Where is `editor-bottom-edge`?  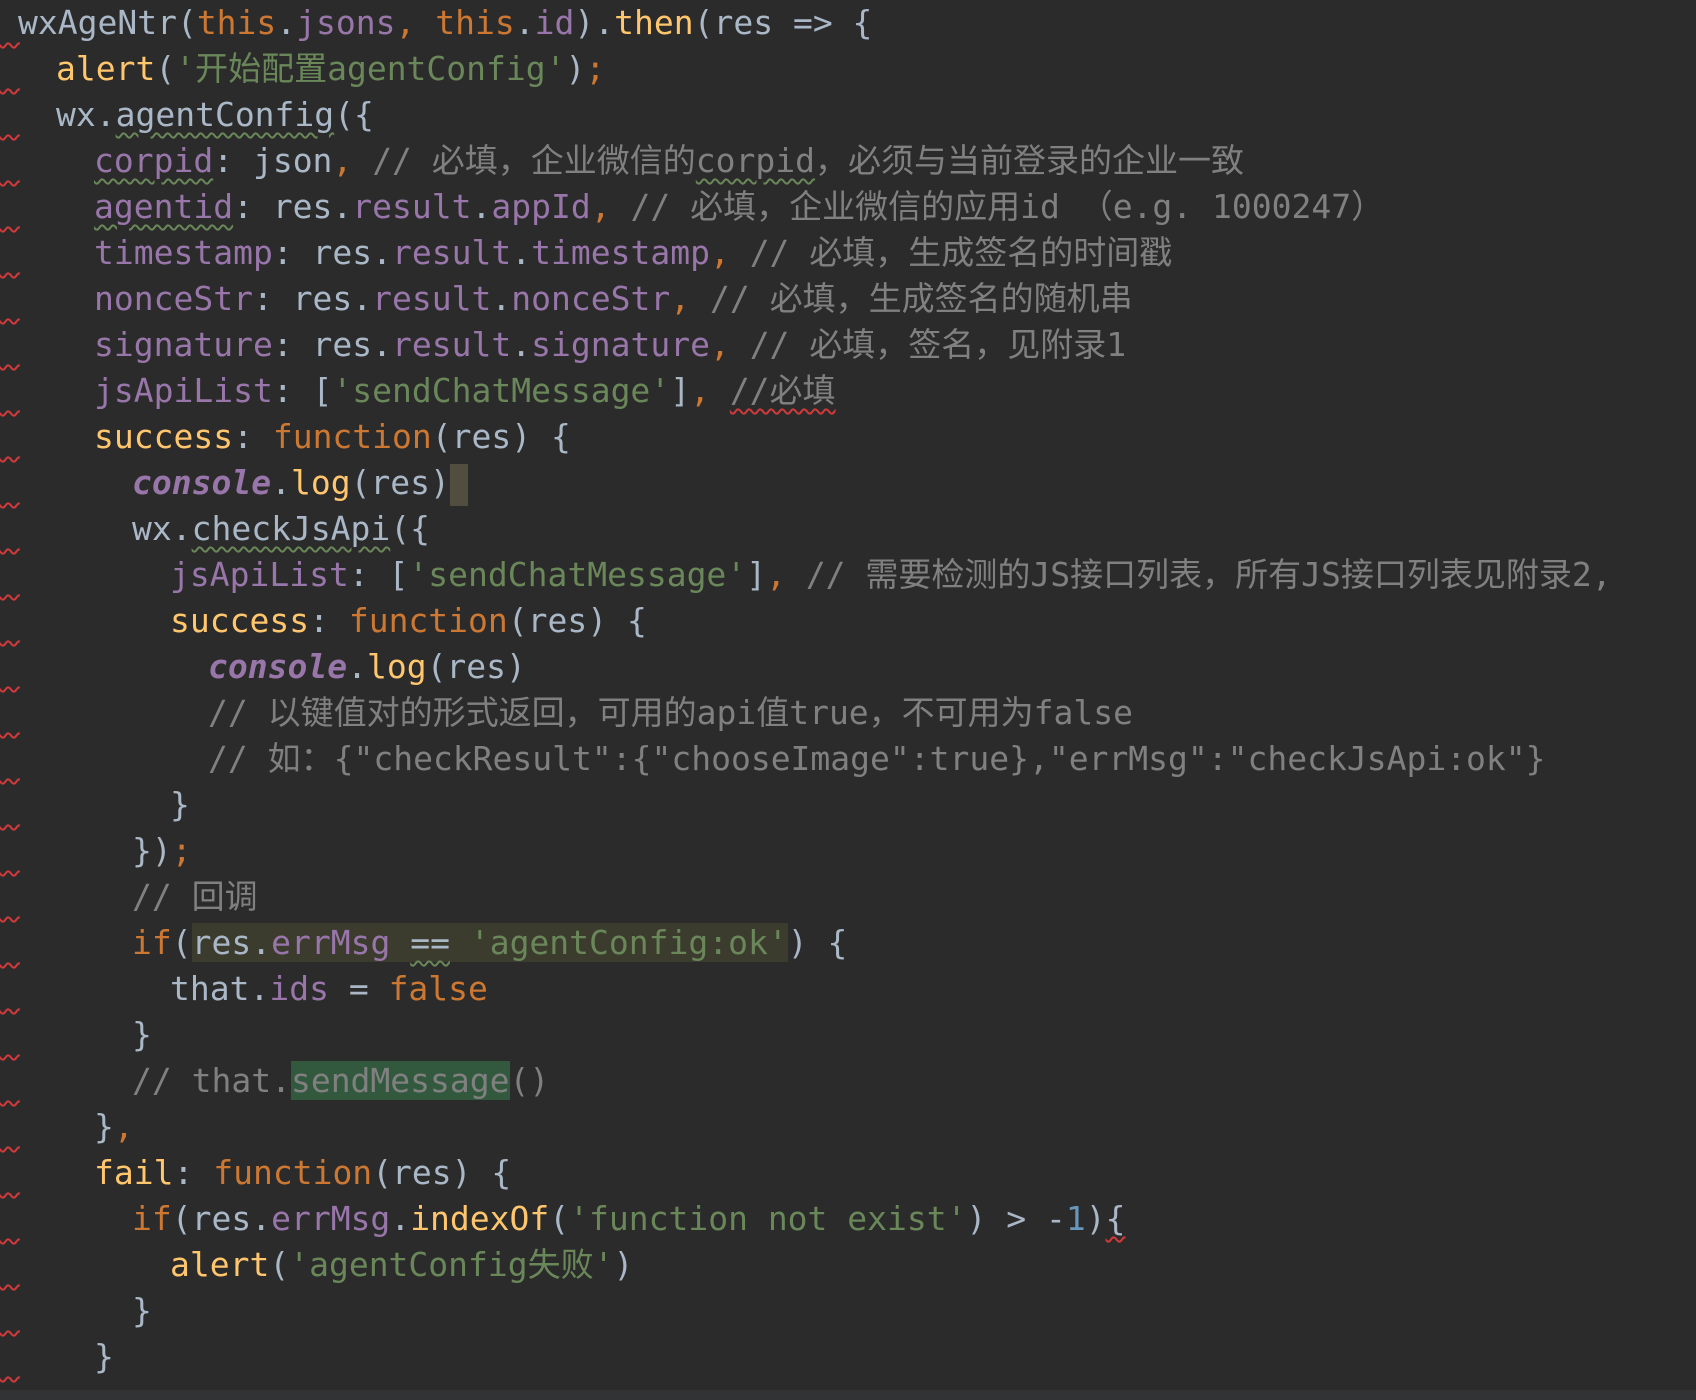
editor-bottom-edge is located at coordinates (848, 1395).